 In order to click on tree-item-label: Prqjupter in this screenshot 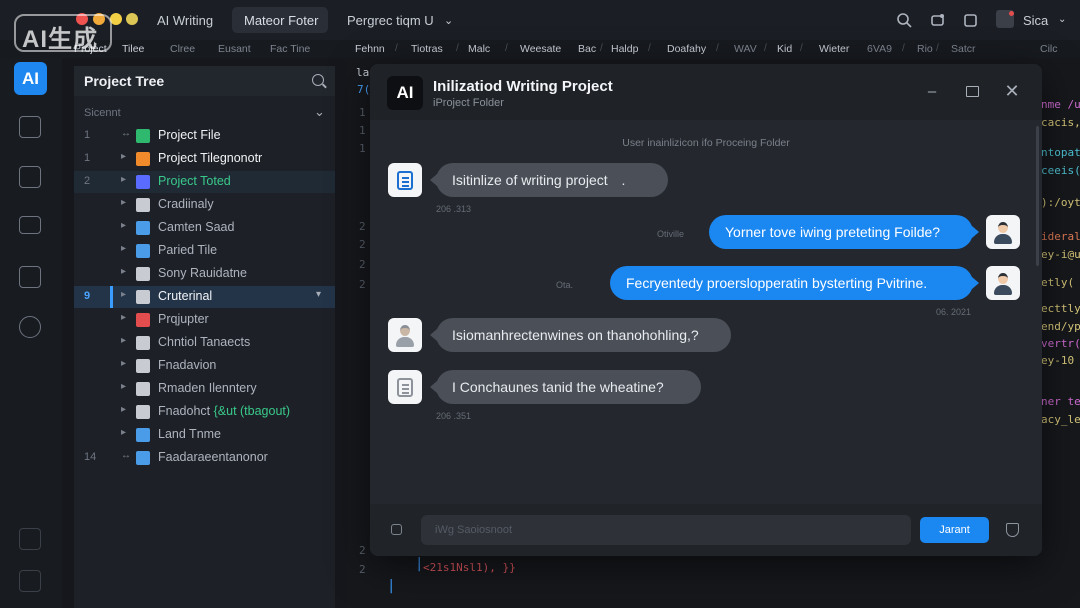, I will do `click(183, 319)`.